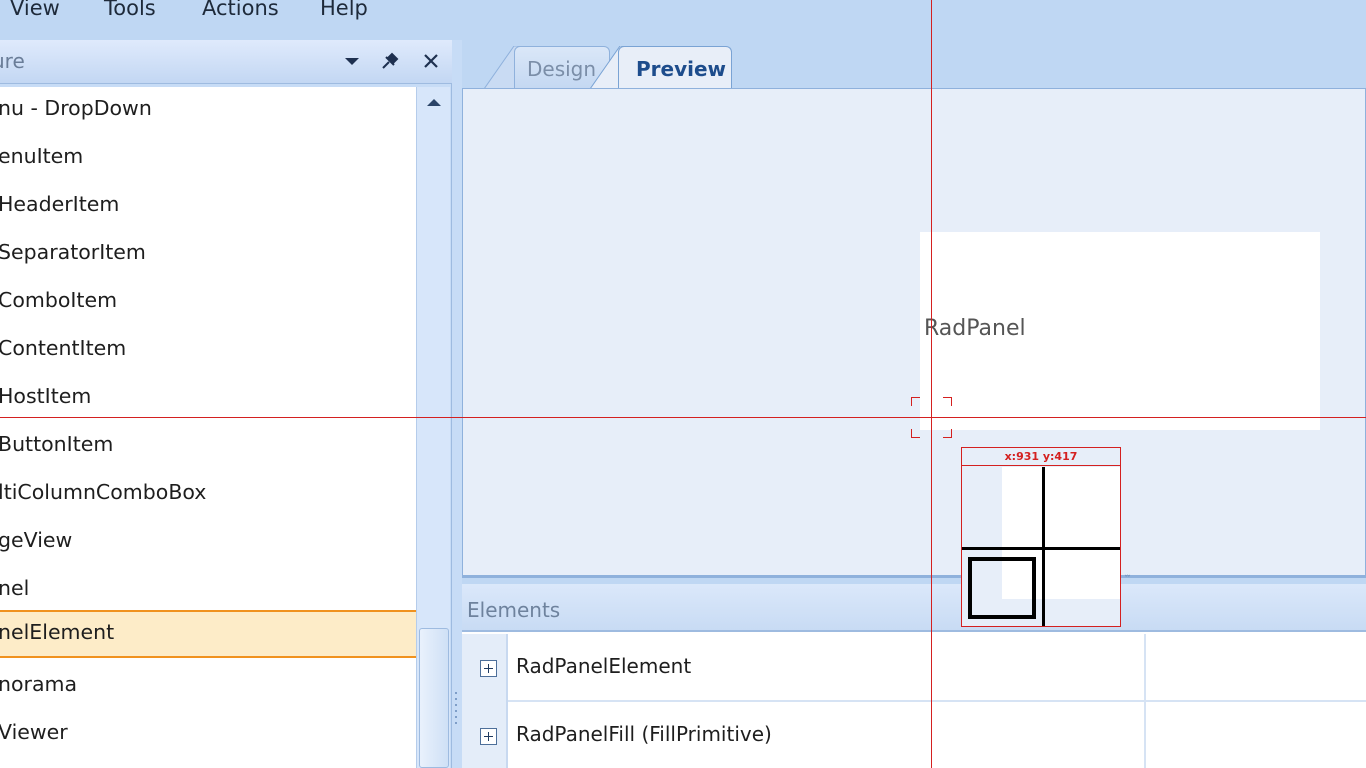  What do you see at coordinates (208, 634) in the screenshot?
I see `tree-item-selected: nelElement` at bounding box center [208, 634].